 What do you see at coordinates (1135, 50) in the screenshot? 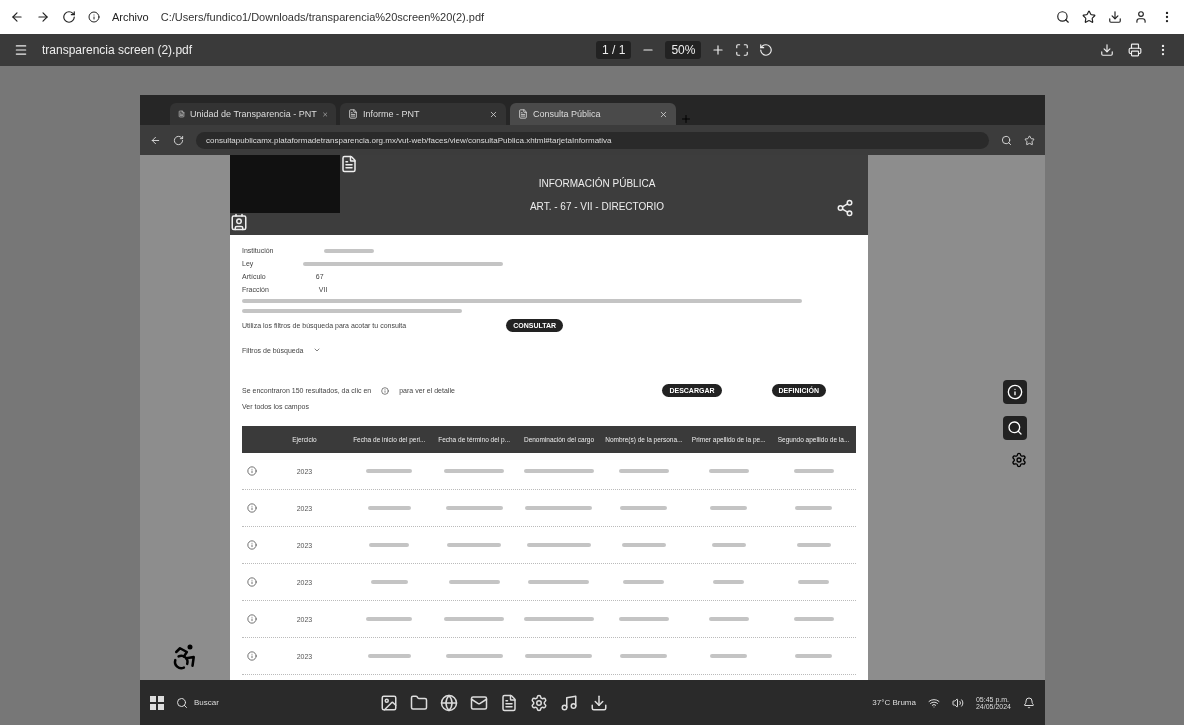
I see `print-icon` at bounding box center [1135, 50].